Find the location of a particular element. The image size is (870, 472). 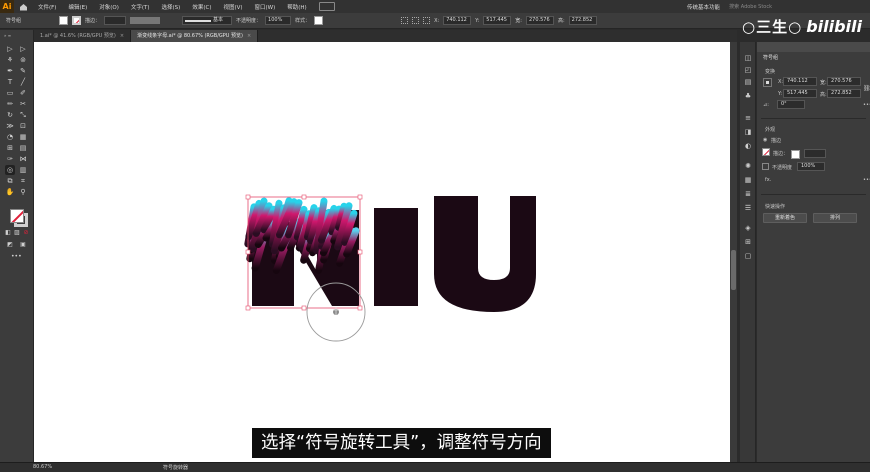

arrange-button: 排列 is located at coordinates (835, 218).